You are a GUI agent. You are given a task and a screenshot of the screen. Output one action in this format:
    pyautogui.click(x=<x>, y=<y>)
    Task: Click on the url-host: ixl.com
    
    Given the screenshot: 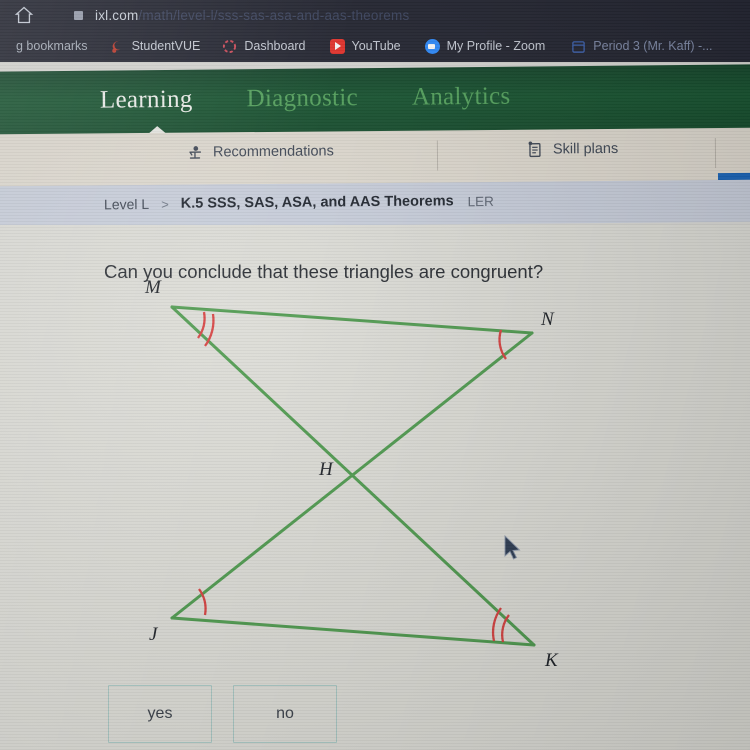 What is the action you would take?
    pyautogui.click(x=117, y=15)
    